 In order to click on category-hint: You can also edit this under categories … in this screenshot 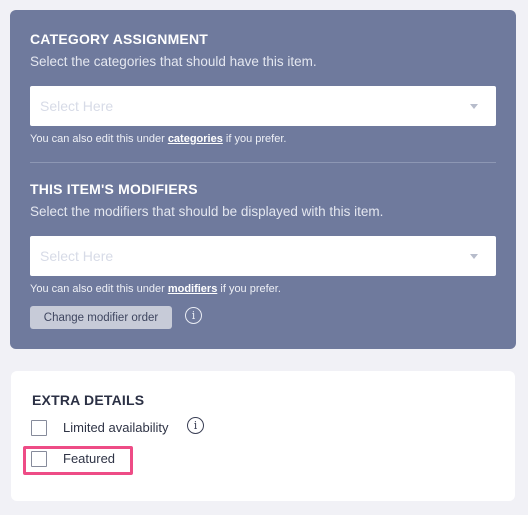, I will do `click(158, 139)`.